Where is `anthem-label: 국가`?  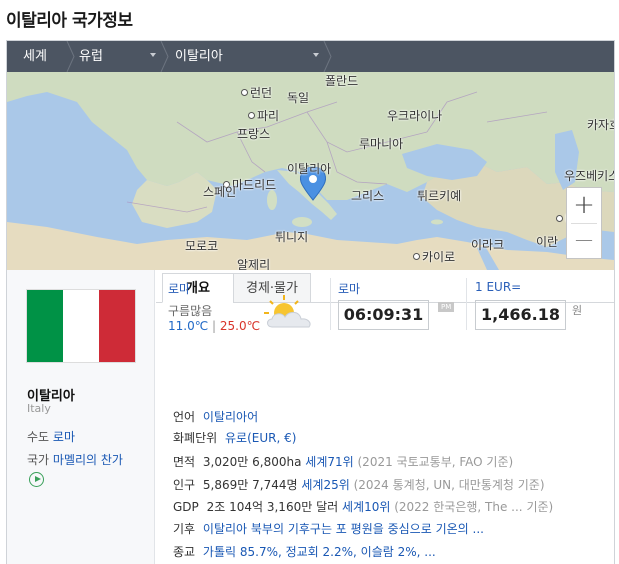
anthem-label: 국가 is located at coordinates (38, 460).